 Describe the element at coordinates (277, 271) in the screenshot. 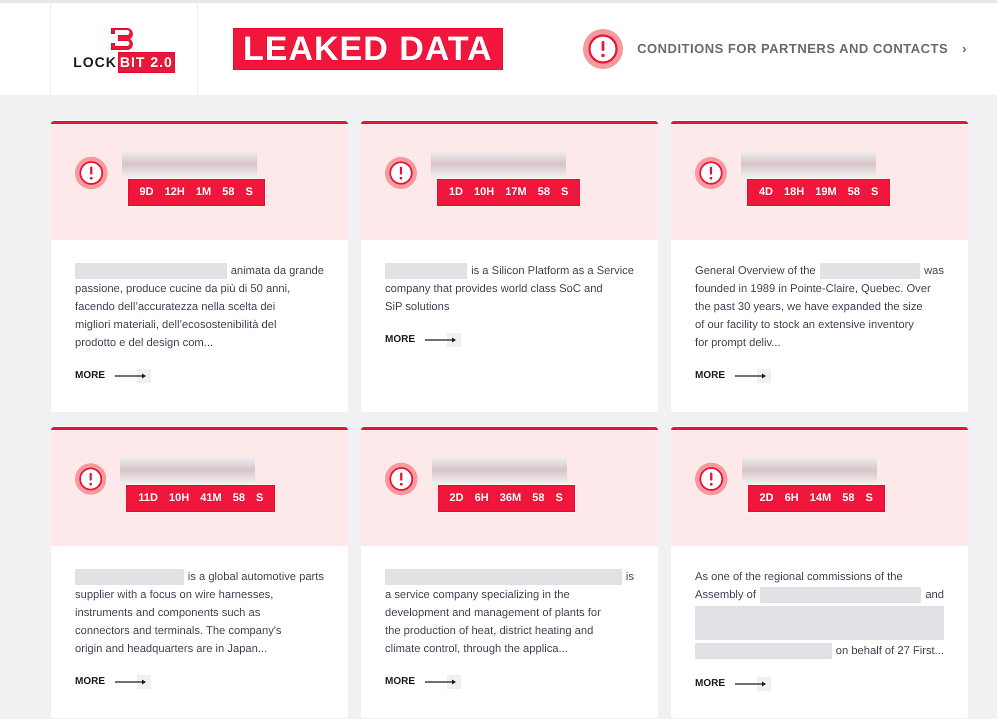

I see `description-text: animata da grande` at that location.